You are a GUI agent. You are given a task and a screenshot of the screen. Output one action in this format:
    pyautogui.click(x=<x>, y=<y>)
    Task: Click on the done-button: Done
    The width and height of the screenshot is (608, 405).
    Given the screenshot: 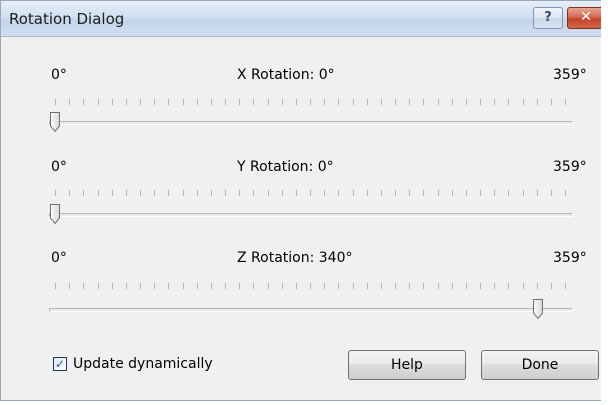 What is the action you would take?
    pyautogui.click(x=540, y=365)
    